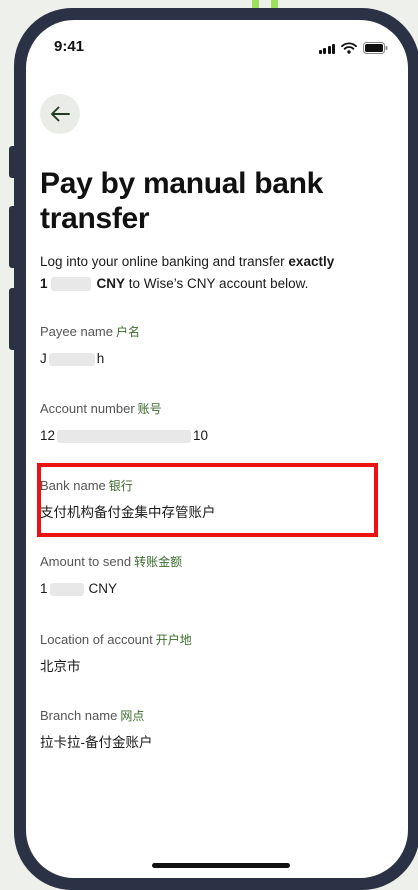  Describe the element at coordinates (111, 283) in the screenshot. I see `amount-currency: CNY` at that location.